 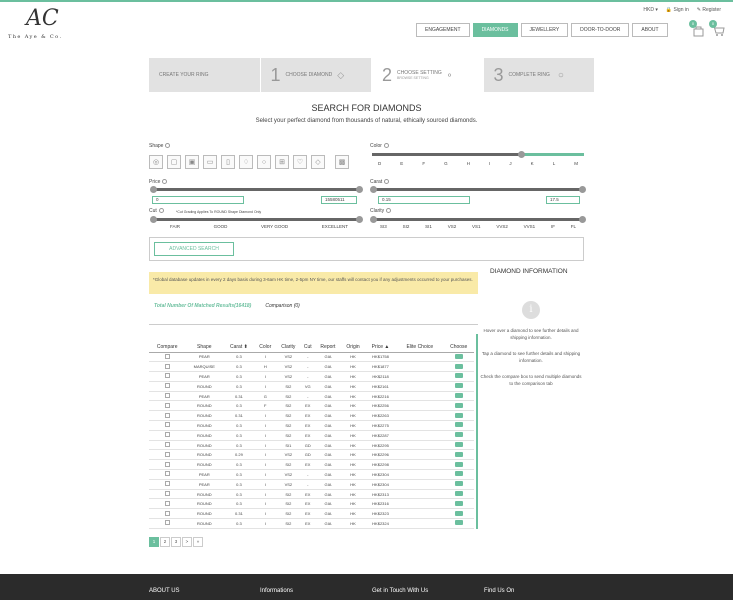 What do you see at coordinates (174, 162) in the screenshot?
I see `shape-princess-button: ▢` at bounding box center [174, 162].